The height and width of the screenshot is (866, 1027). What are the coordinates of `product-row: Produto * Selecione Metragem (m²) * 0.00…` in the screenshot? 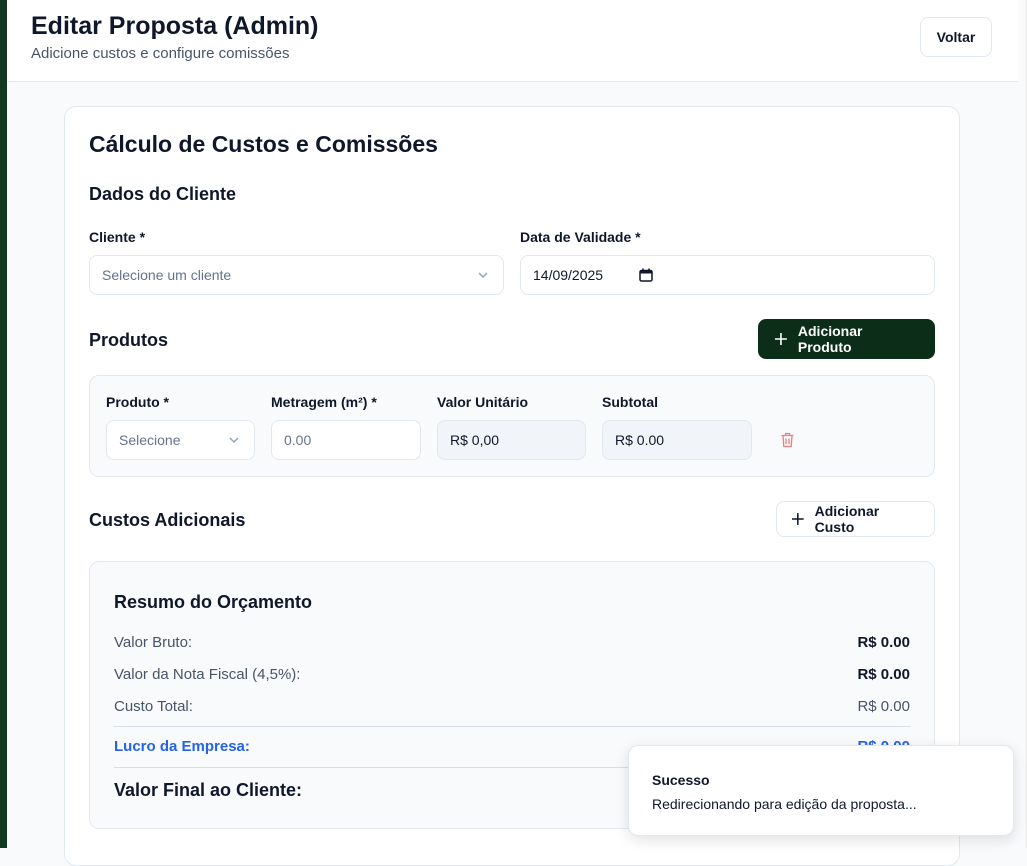 It's located at (512, 426).